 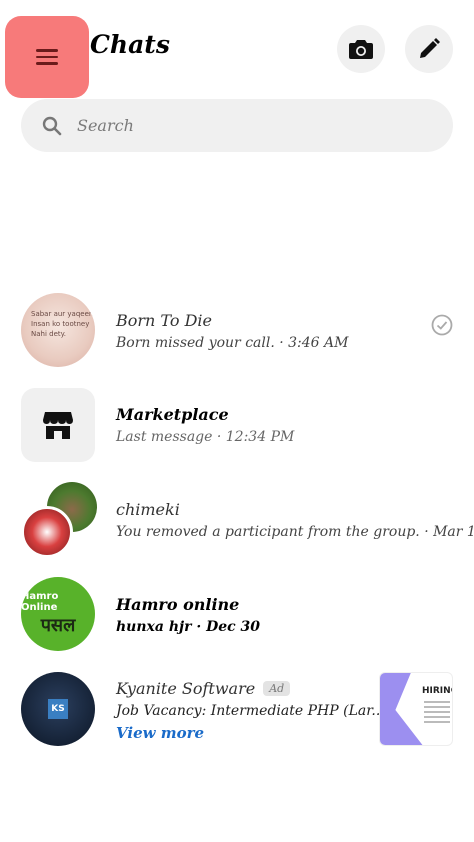 I want to click on search-bar, so click(x=237, y=125).